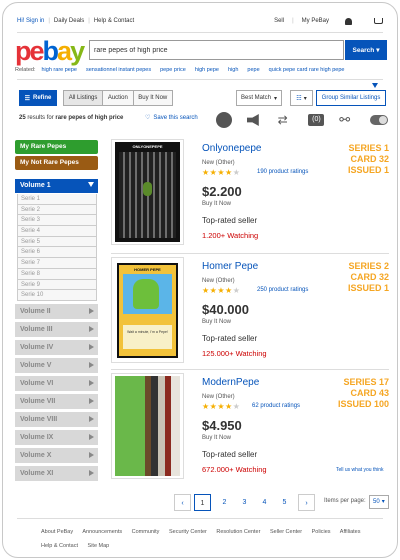 Image resolution: width=400 pixels, height=560 pixels. I want to click on sign-in-link: Hi! Sign in, so click(30, 21).